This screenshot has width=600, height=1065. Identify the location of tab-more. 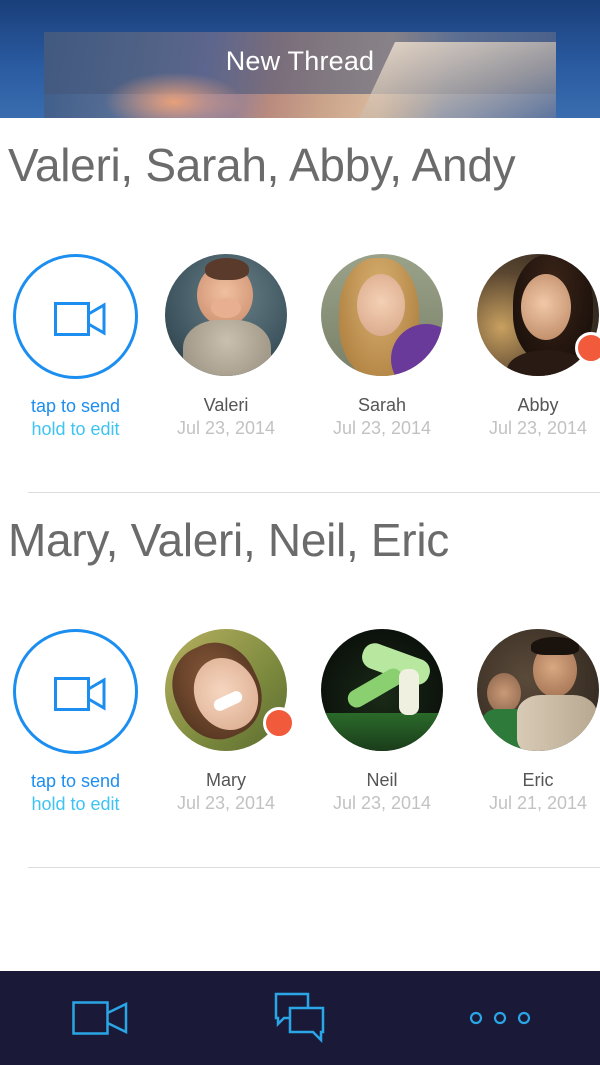
(500, 1018).